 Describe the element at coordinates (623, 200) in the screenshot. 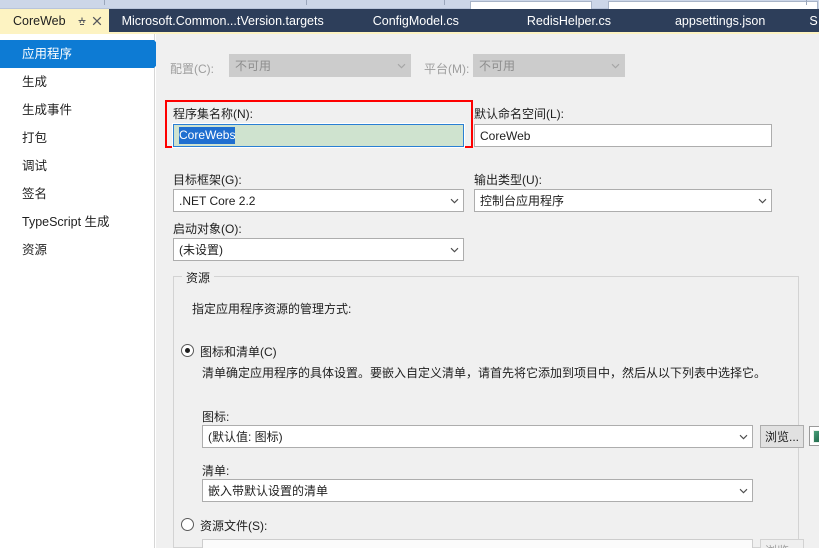

I see `output-type-dropdown: 控制台应用程序` at that location.